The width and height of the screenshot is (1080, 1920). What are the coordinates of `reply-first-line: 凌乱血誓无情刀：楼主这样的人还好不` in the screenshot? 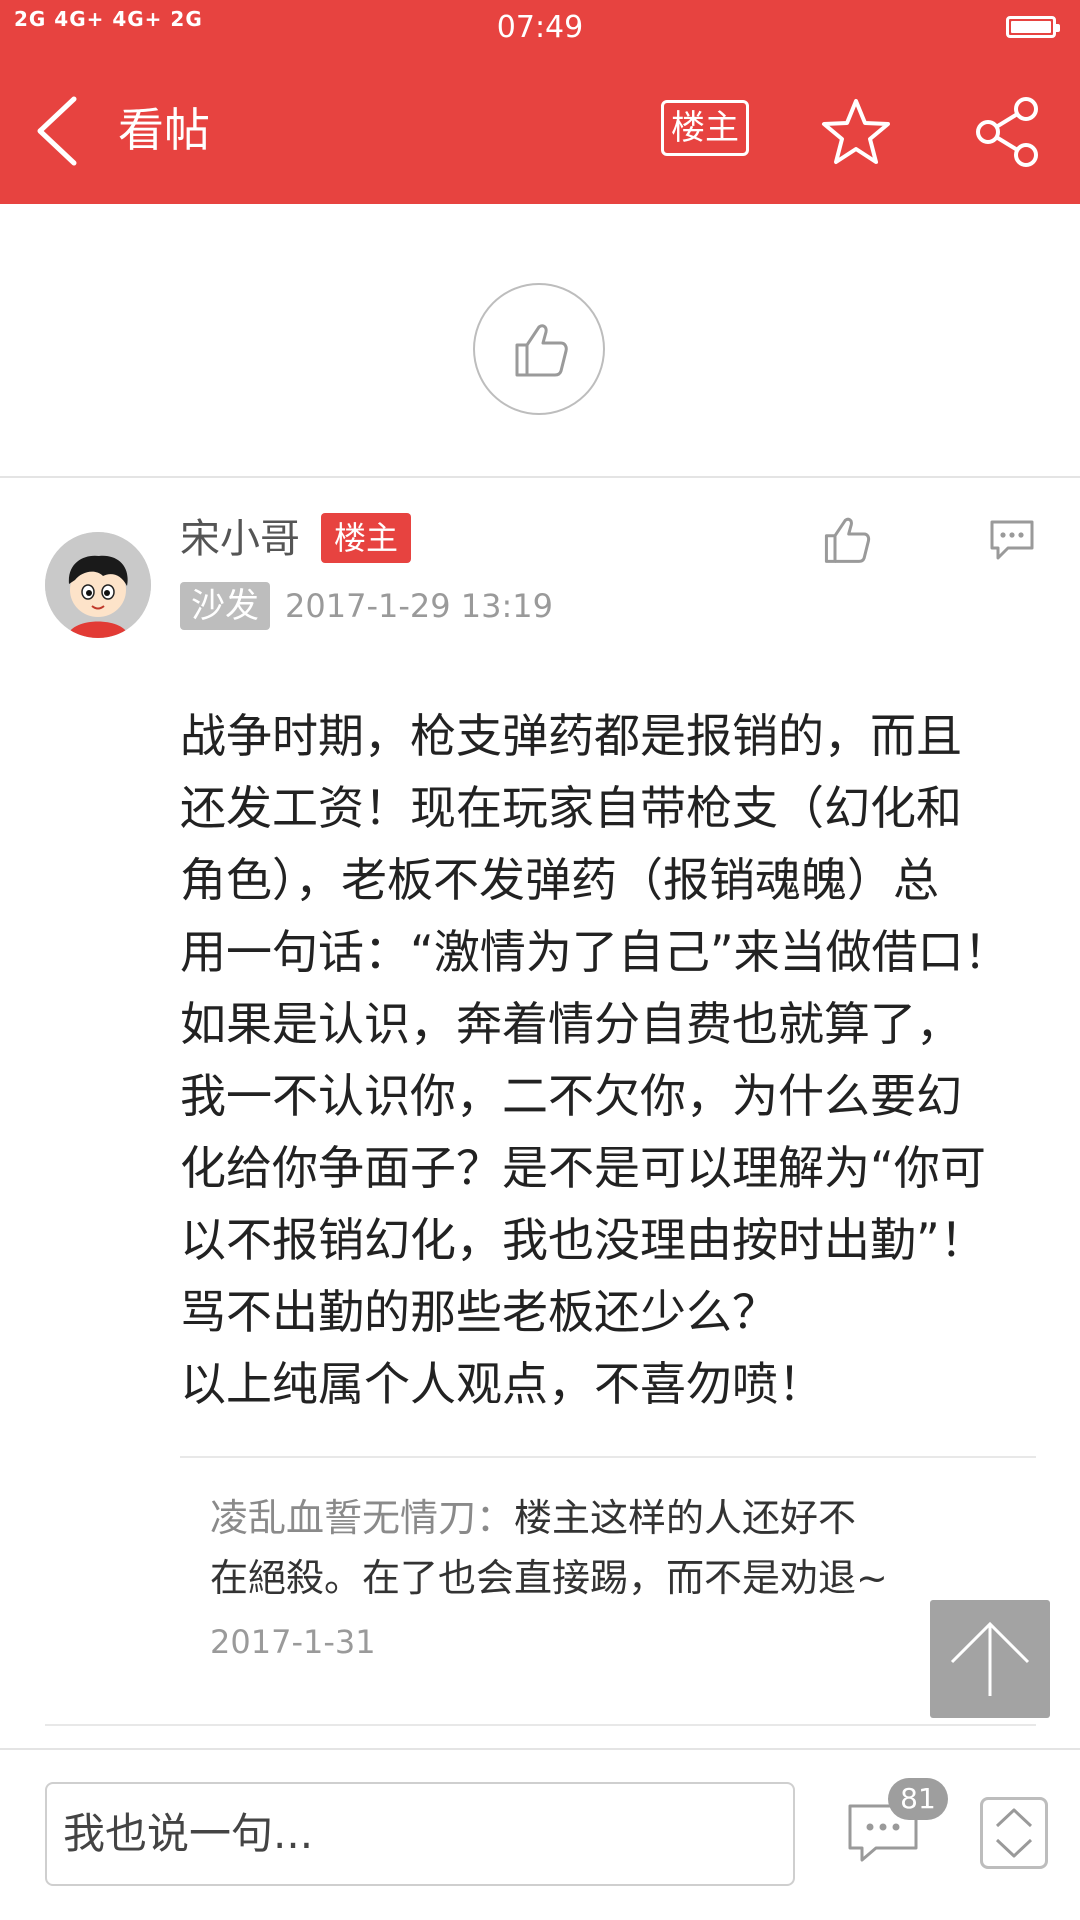 It's located at (600, 1518).